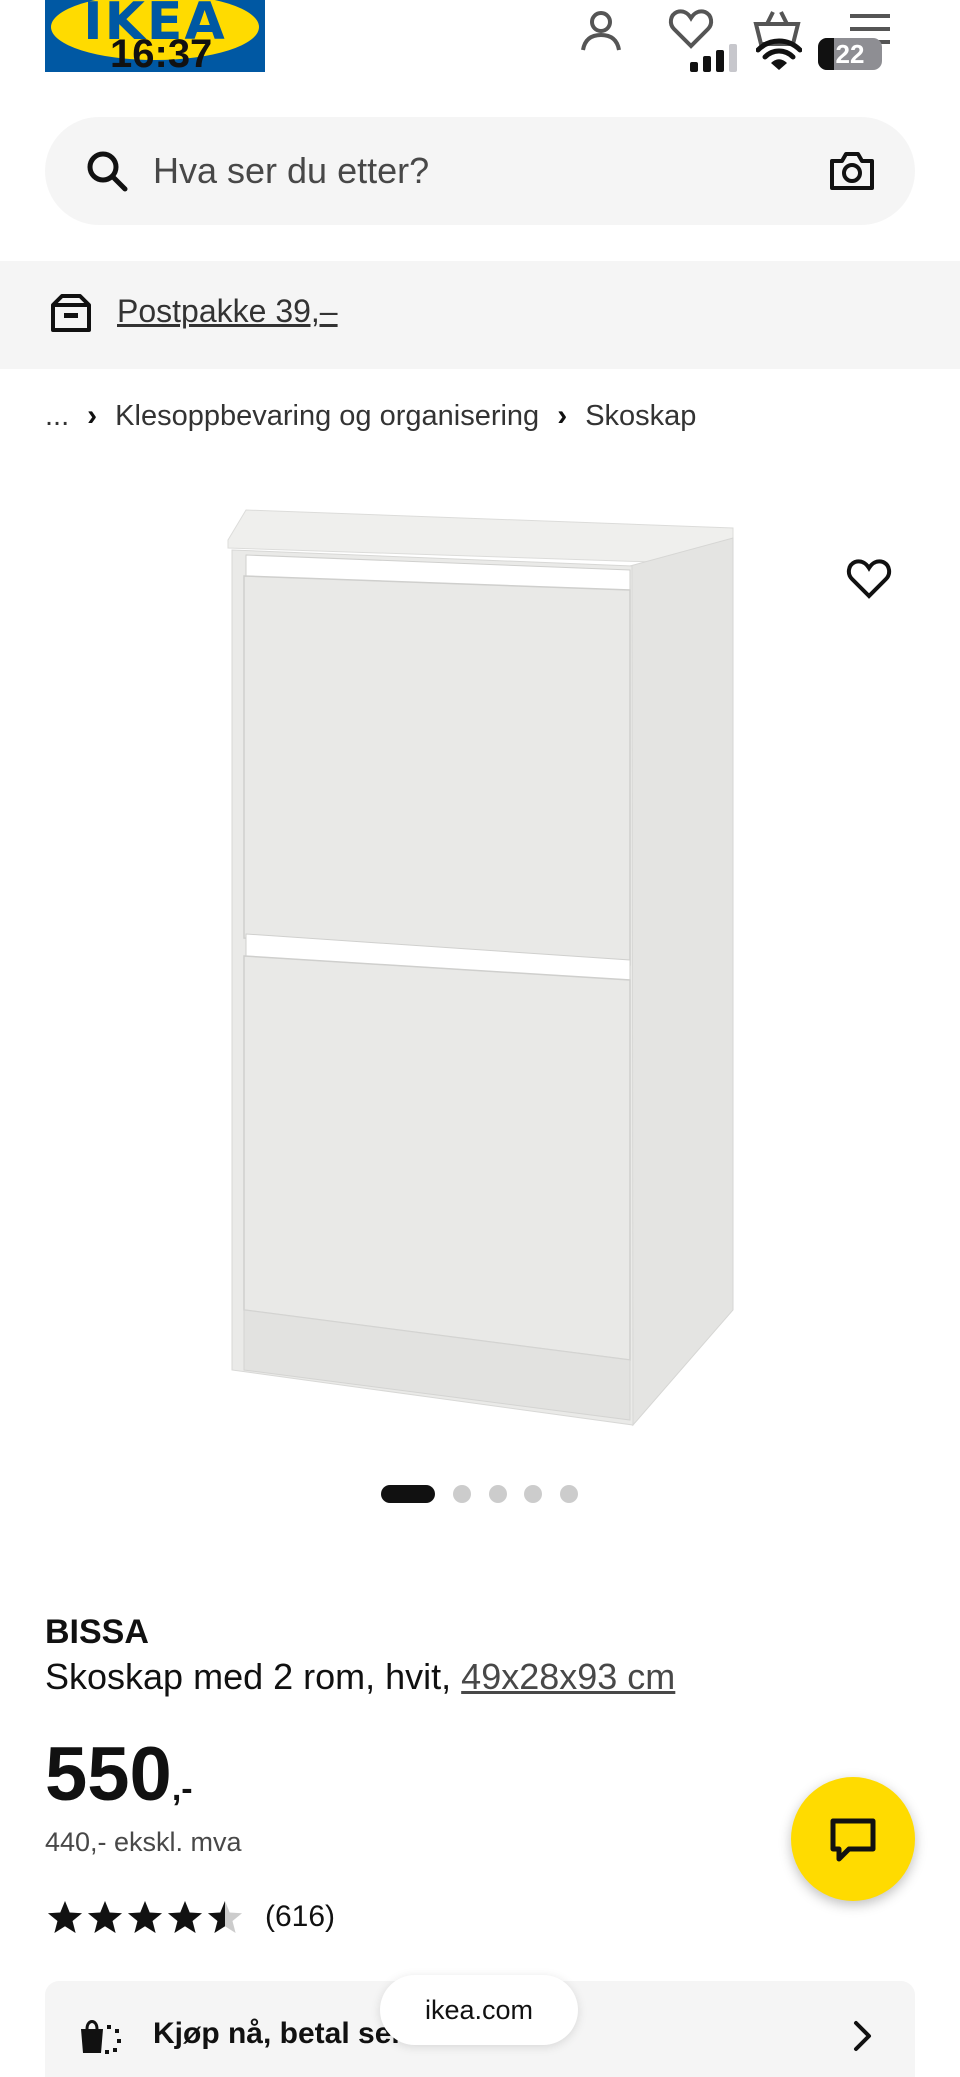 The height and width of the screenshot is (2077, 960). Describe the element at coordinates (101, 2037) in the screenshot. I see `installment-icon` at that location.